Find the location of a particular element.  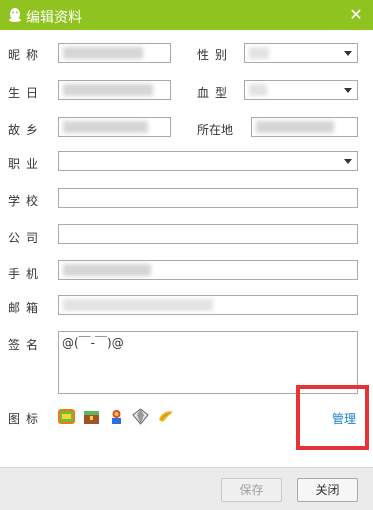

email-field is located at coordinates (208, 305).